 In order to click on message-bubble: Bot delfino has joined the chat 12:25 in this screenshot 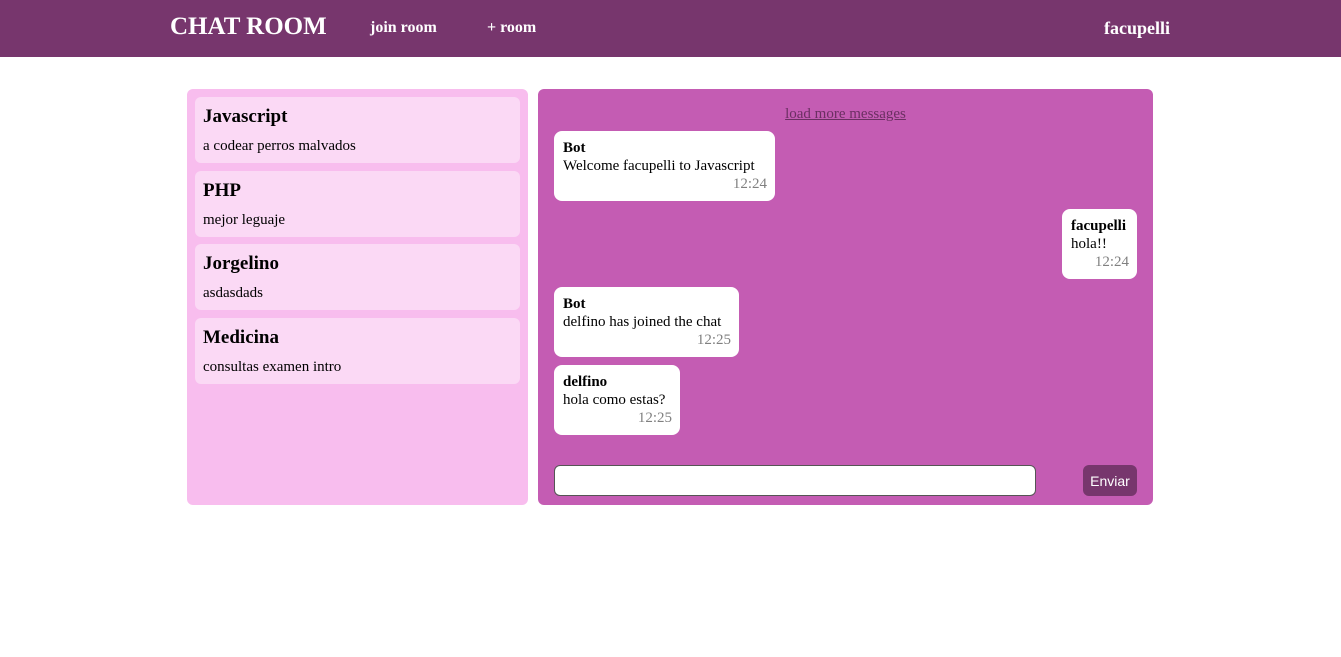, I will do `click(646, 322)`.